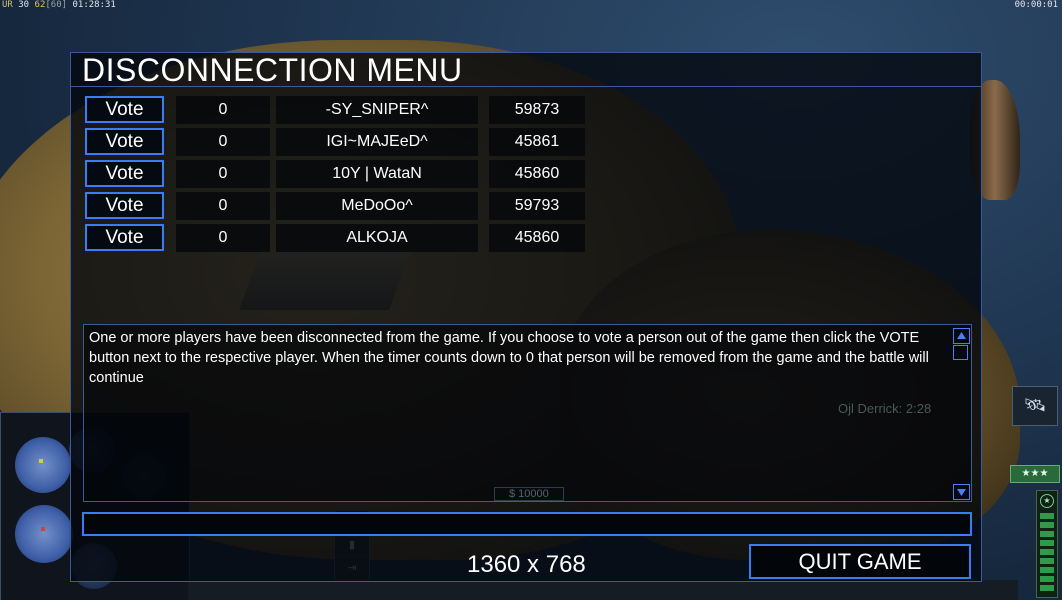 The height and width of the screenshot is (600, 1062). What do you see at coordinates (377, 206) in the screenshot?
I see `player-name: MeDoOo^` at bounding box center [377, 206].